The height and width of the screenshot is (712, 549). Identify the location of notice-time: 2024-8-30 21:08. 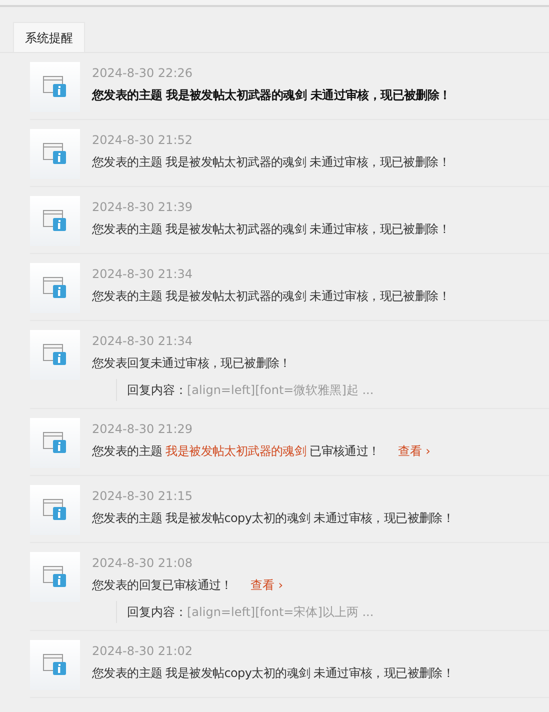
(143, 563).